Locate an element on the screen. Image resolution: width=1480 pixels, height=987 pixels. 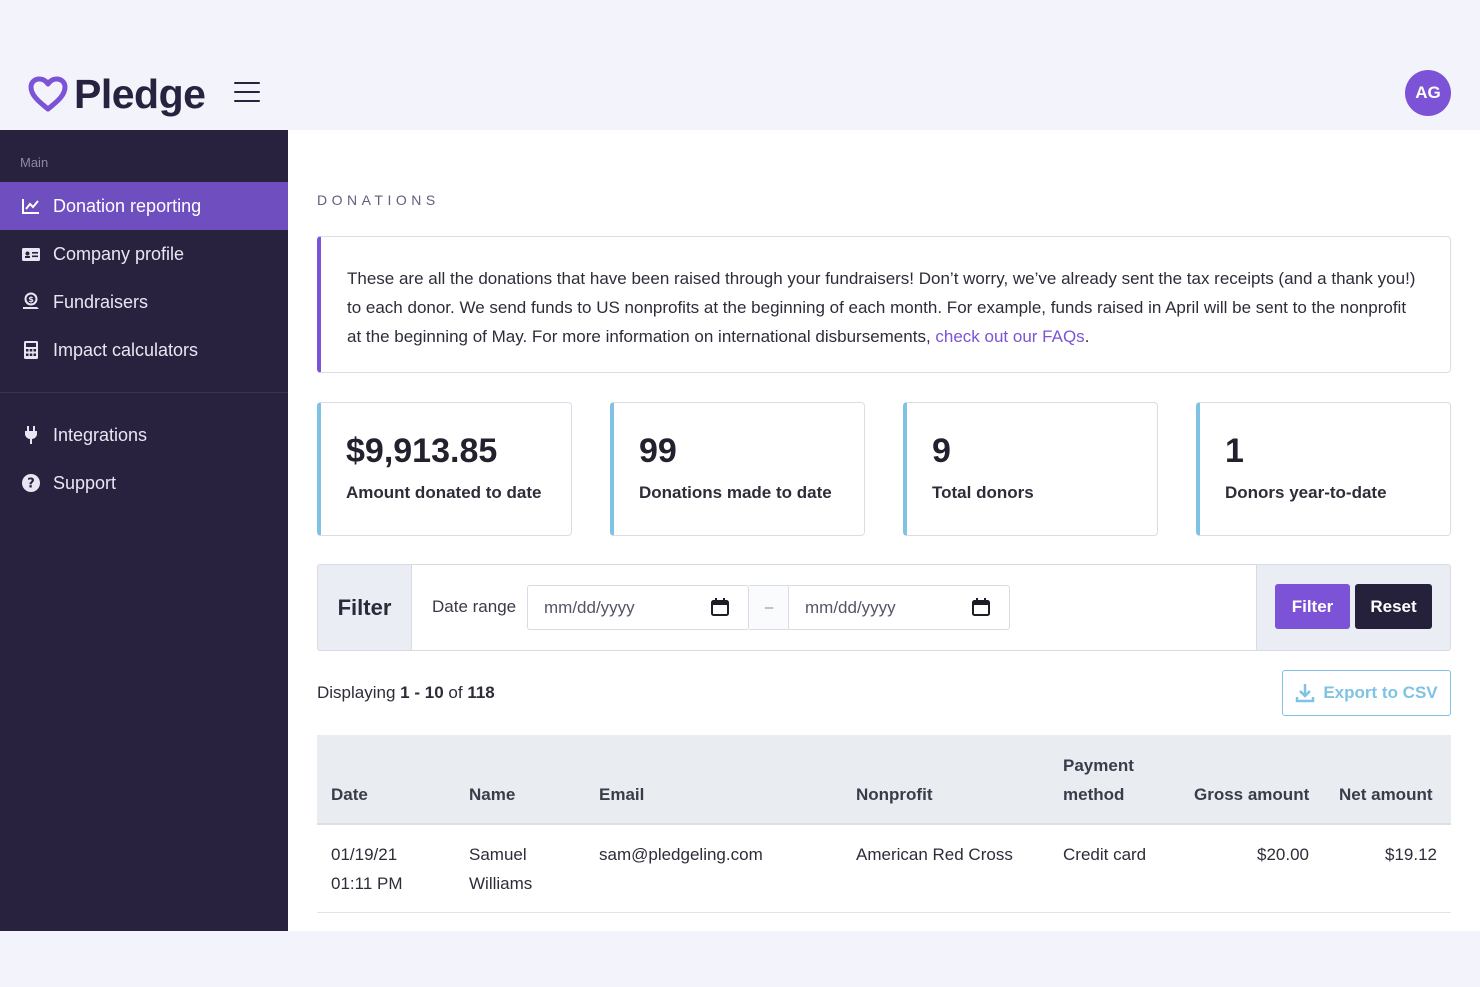
chart-line-icon is located at coordinates (31, 206).